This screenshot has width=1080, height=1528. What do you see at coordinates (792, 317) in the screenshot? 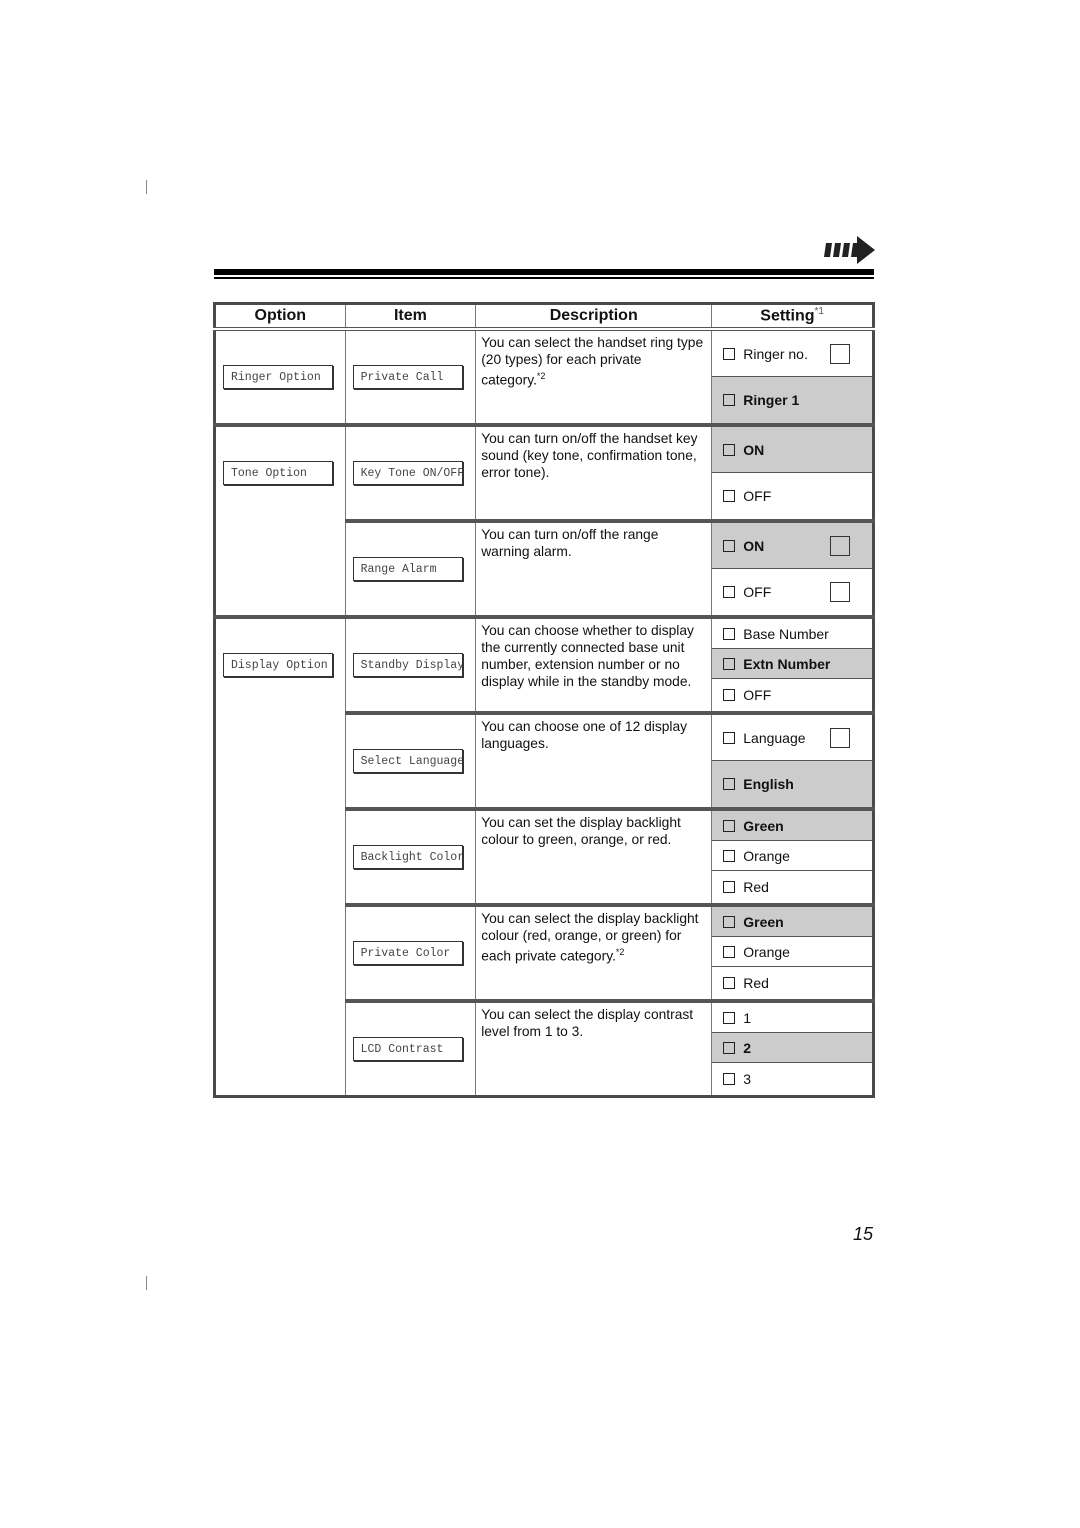
I see `column-header-setting: Setting*1` at bounding box center [792, 317].